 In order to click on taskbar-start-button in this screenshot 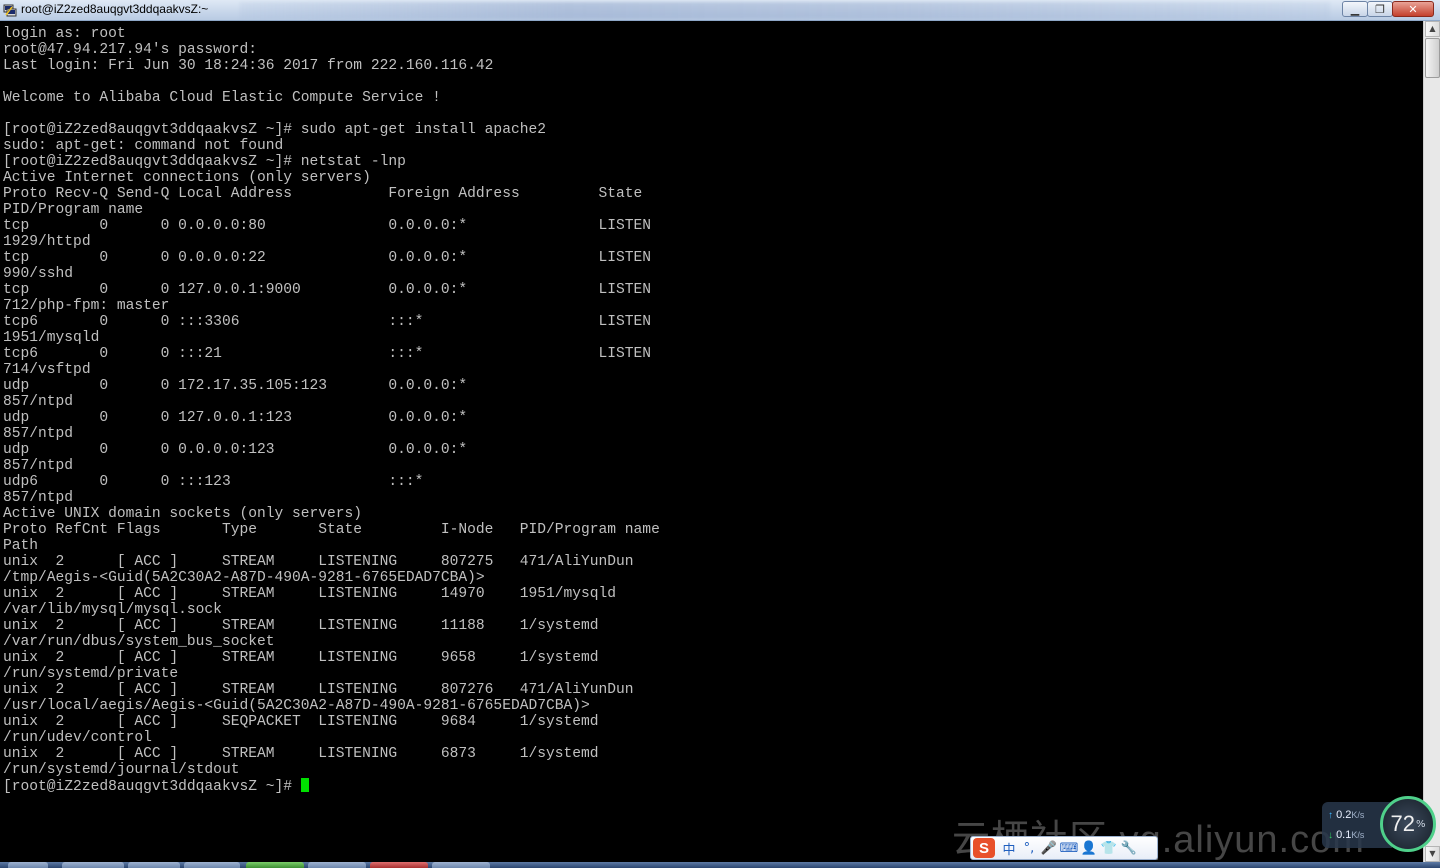, I will do `click(28, 865)`.